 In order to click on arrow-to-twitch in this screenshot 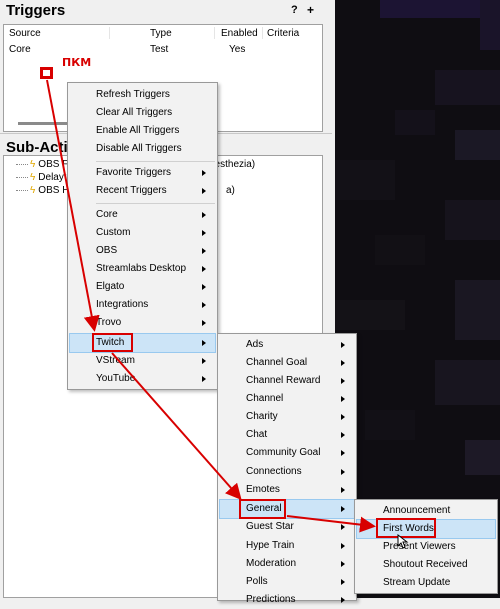, I will do `click(73, 205)`.